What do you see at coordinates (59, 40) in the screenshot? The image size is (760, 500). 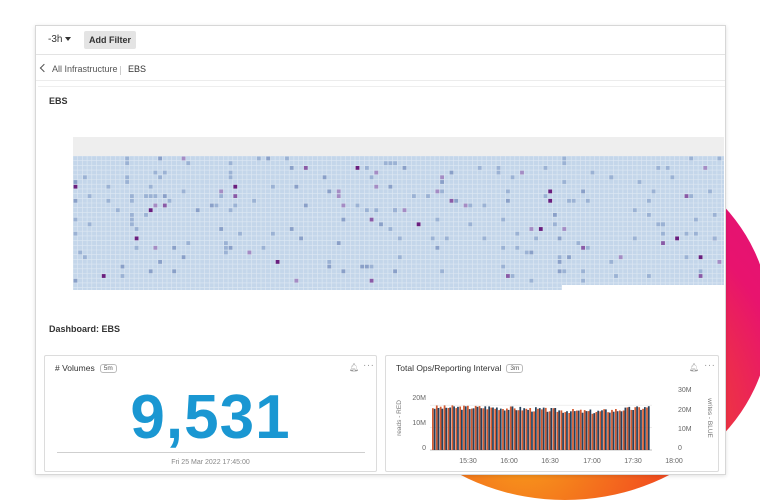 I see `time-range-dropdown: -3h` at bounding box center [59, 40].